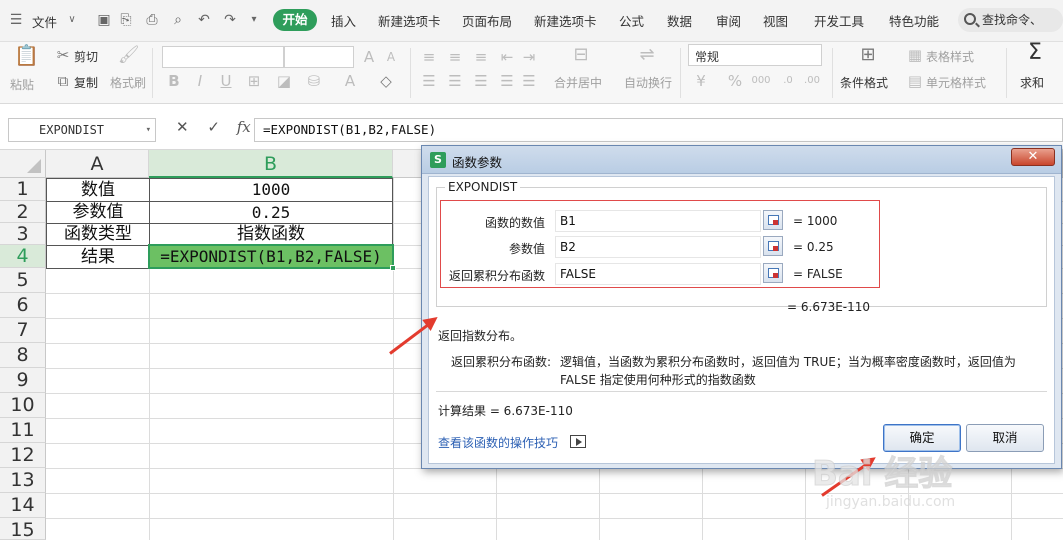 The width and height of the screenshot is (1063, 543). What do you see at coordinates (200, 81) in the screenshot?
I see `italic-icon: I` at bounding box center [200, 81].